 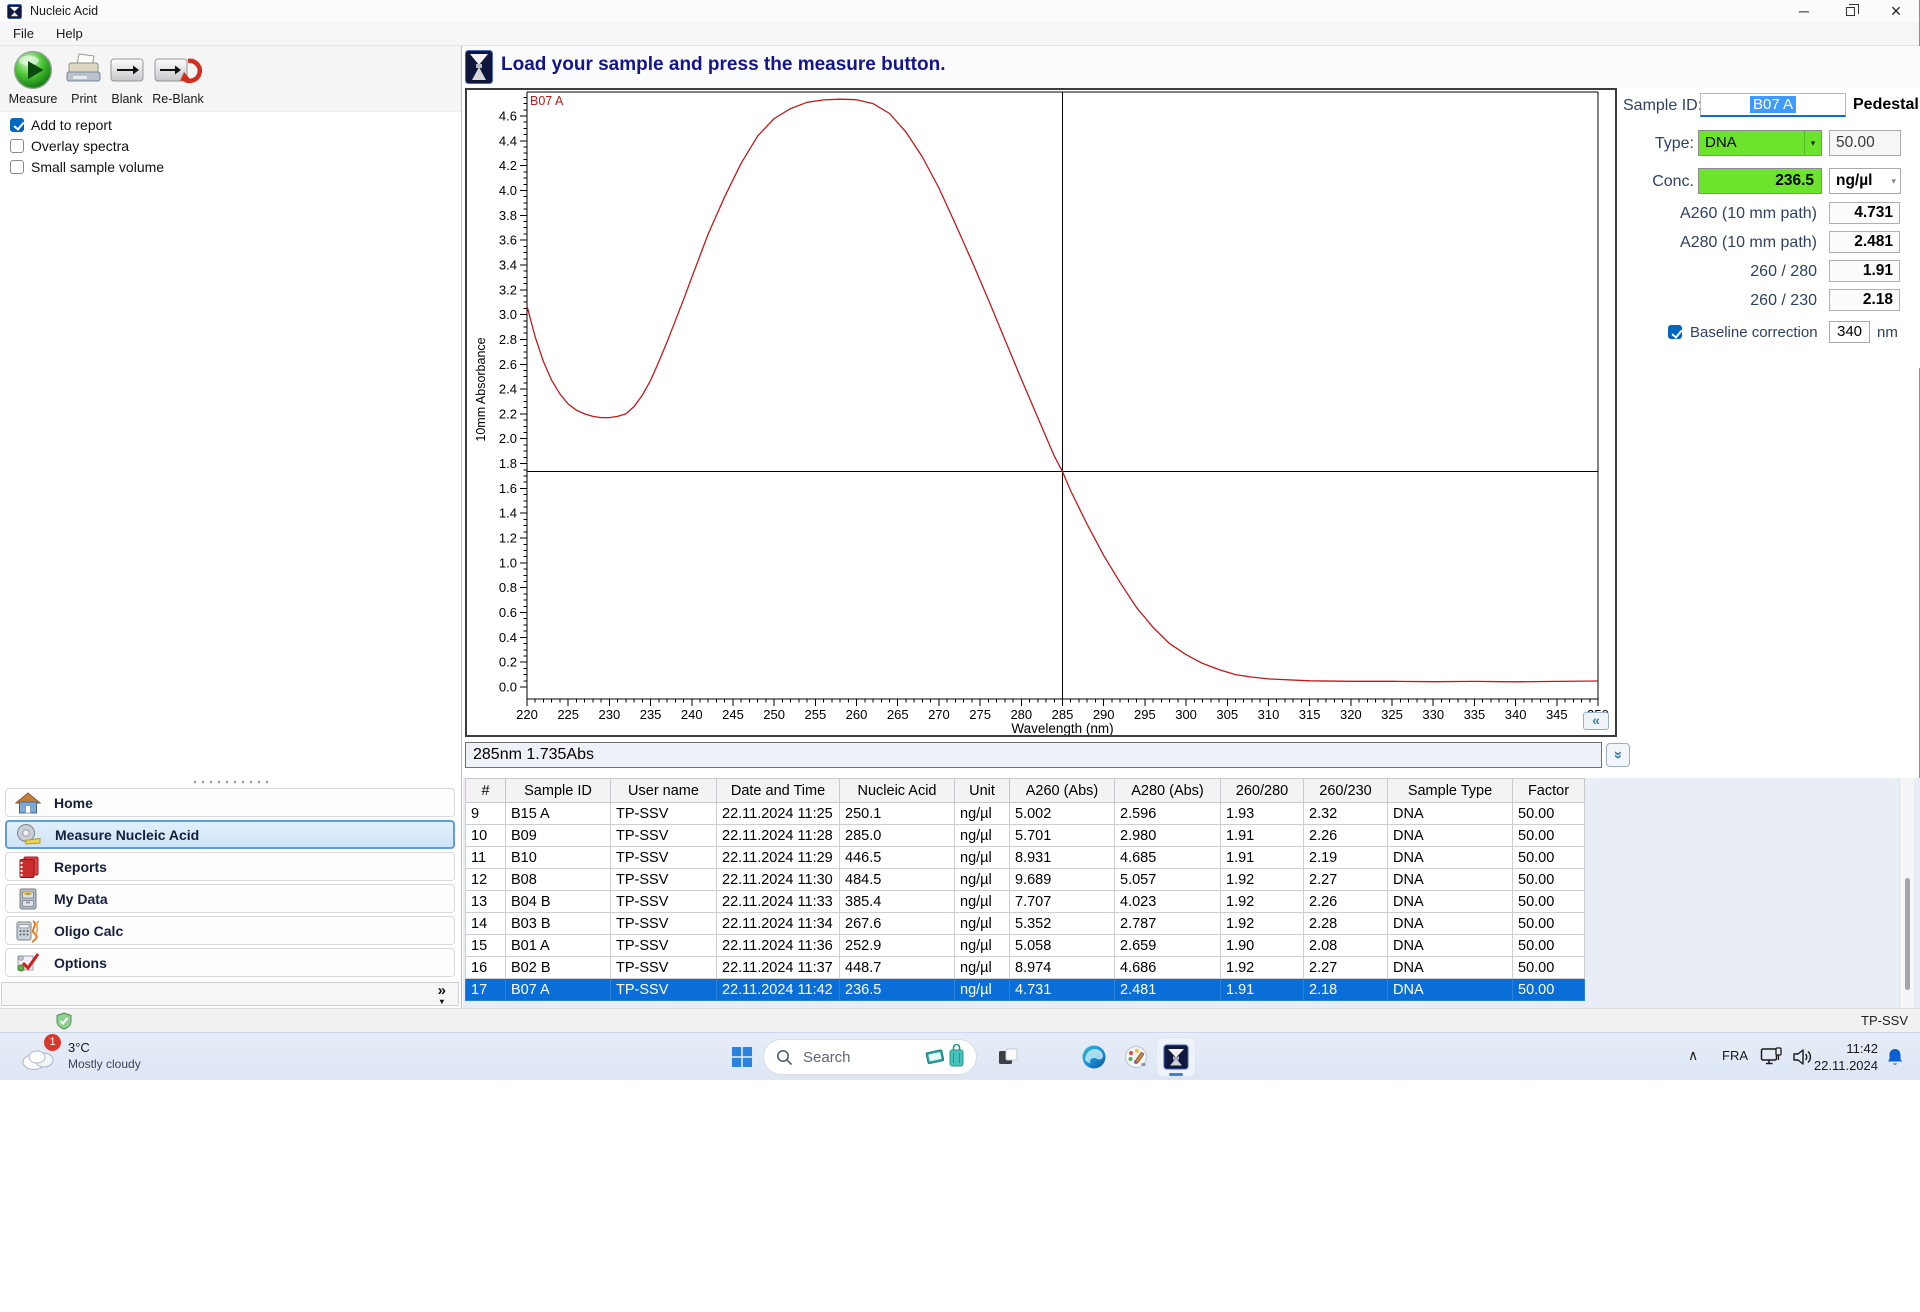 What do you see at coordinates (1864, 213) in the screenshot?
I see `a260-value: 4.731` at bounding box center [1864, 213].